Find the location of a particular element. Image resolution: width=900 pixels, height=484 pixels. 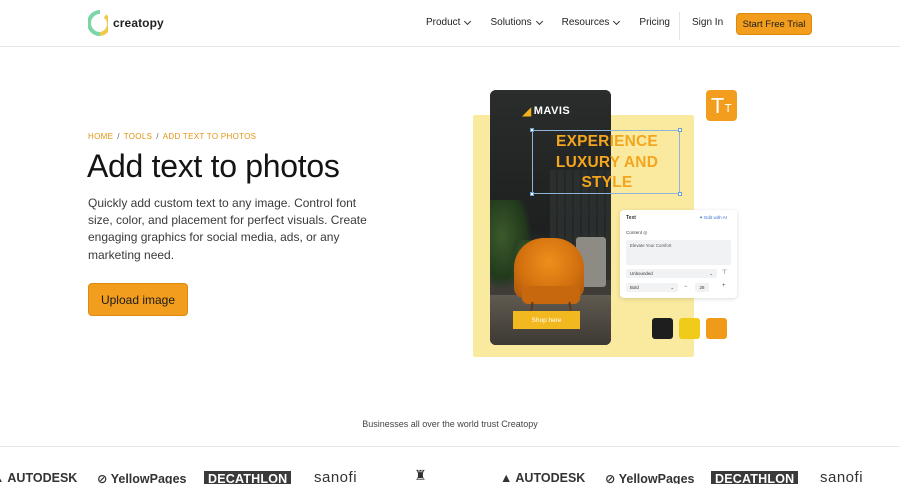

breadcrumb-tools: TOOLS is located at coordinates (138, 136).